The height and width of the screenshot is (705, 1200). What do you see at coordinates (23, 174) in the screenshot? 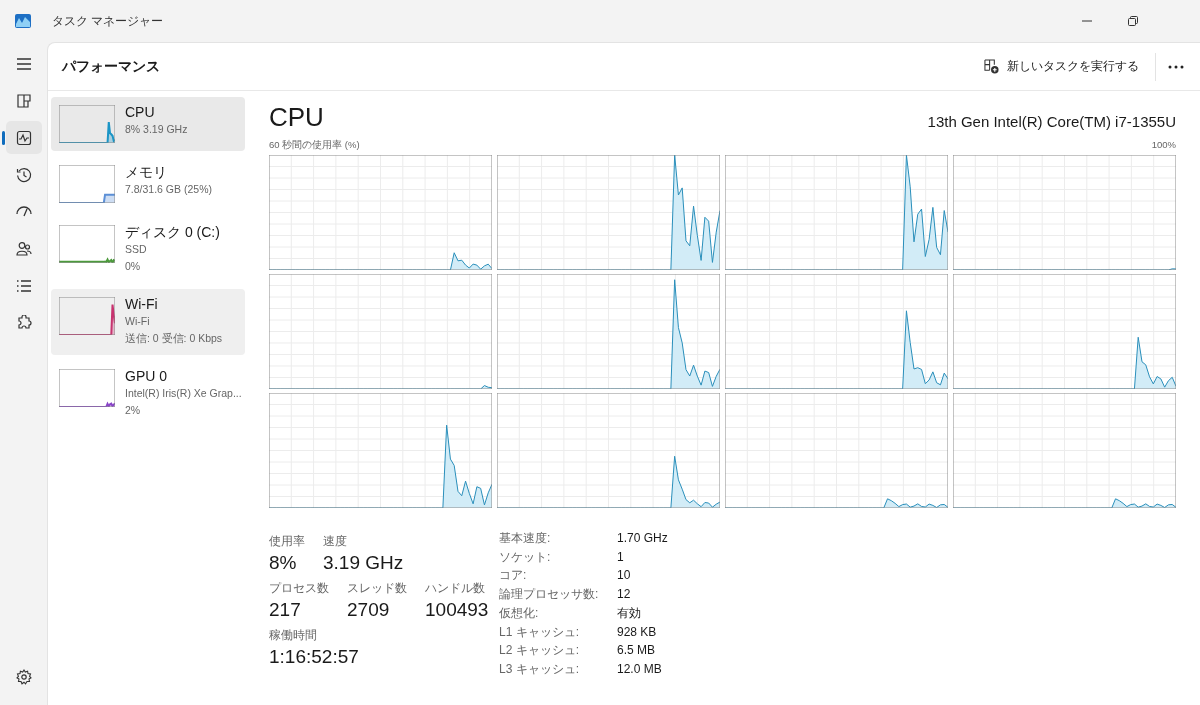
I see `clock-icon` at bounding box center [23, 174].